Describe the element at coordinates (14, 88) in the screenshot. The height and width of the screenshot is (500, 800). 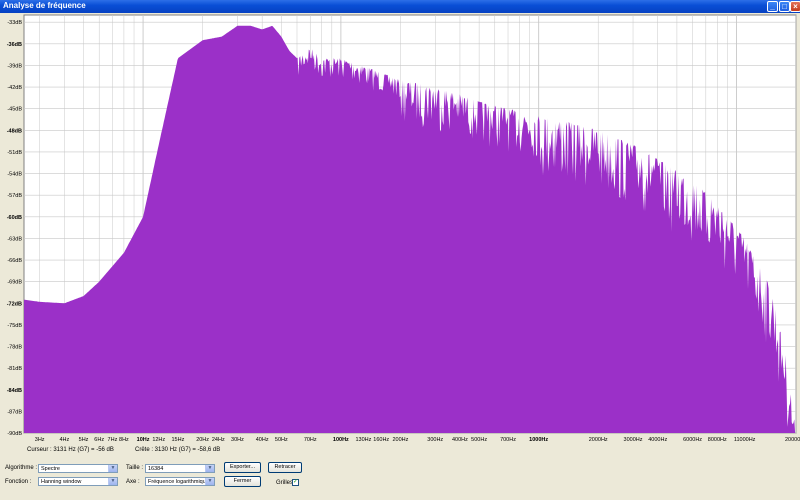
I see `y-tick-label: -42dB` at that location.